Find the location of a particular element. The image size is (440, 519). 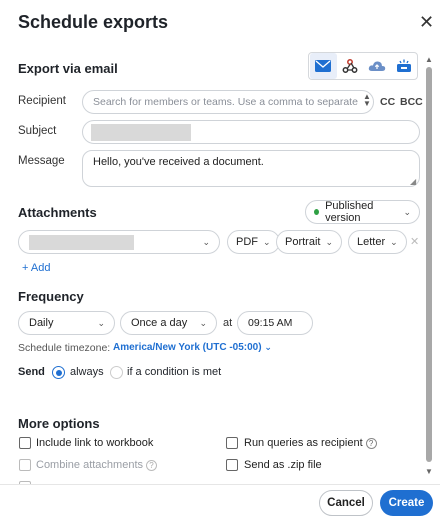

attachment-value-redacted is located at coordinates (81, 242).